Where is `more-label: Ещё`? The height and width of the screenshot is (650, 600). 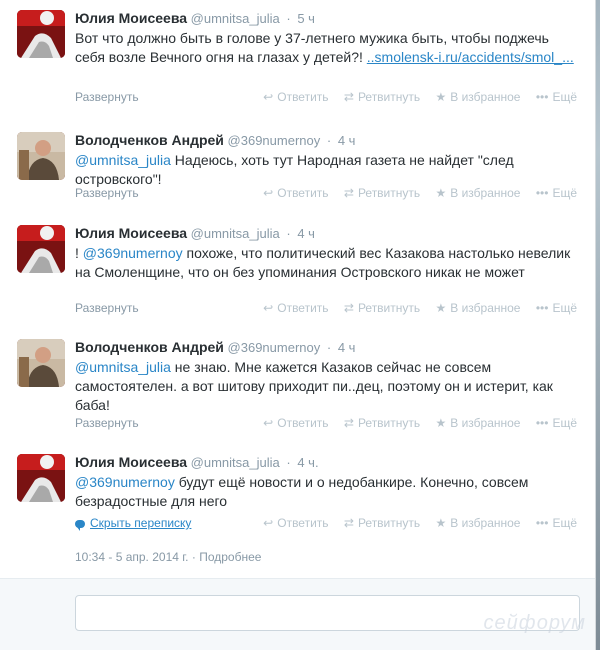 more-label: Ещё is located at coordinates (564, 423).